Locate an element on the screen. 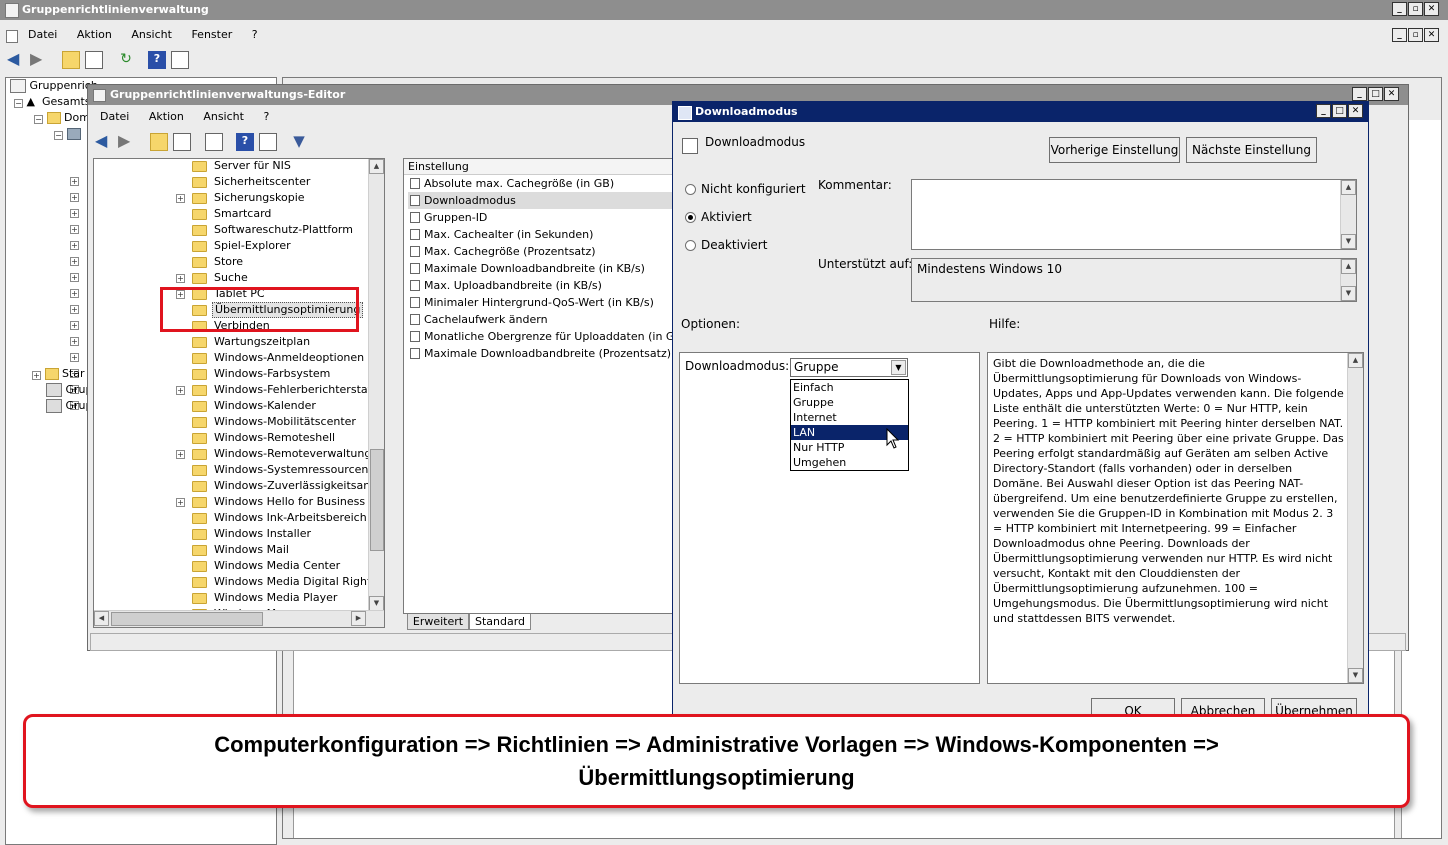 This screenshot has width=1448, height=845. outer-menu-ansicht: Ansicht is located at coordinates (151, 35).